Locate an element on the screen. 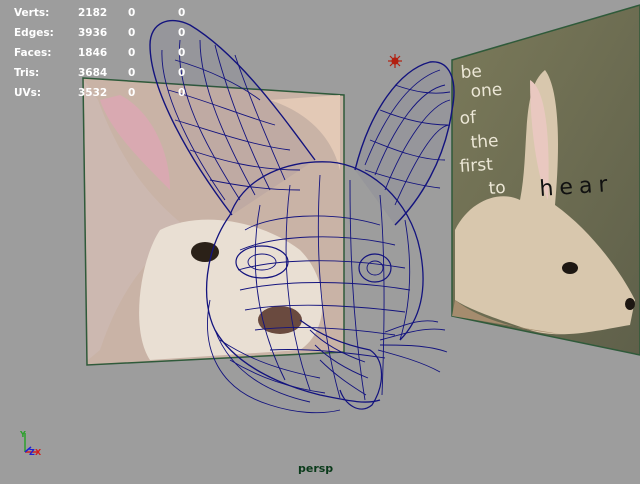 This screenshot has height=484, width=640. hud-total: 3532 is located at coordinates (93, 93).